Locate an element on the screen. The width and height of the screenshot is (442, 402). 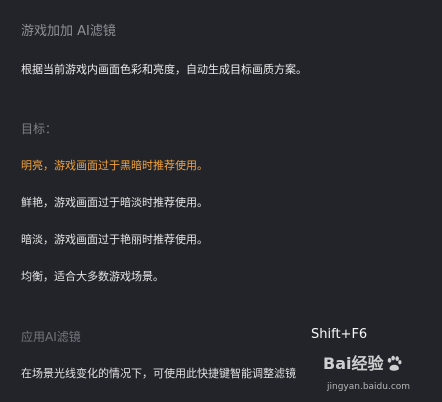
watermark: Bai经验 jingyan.baidu.com is located at coordinates (382, 378).